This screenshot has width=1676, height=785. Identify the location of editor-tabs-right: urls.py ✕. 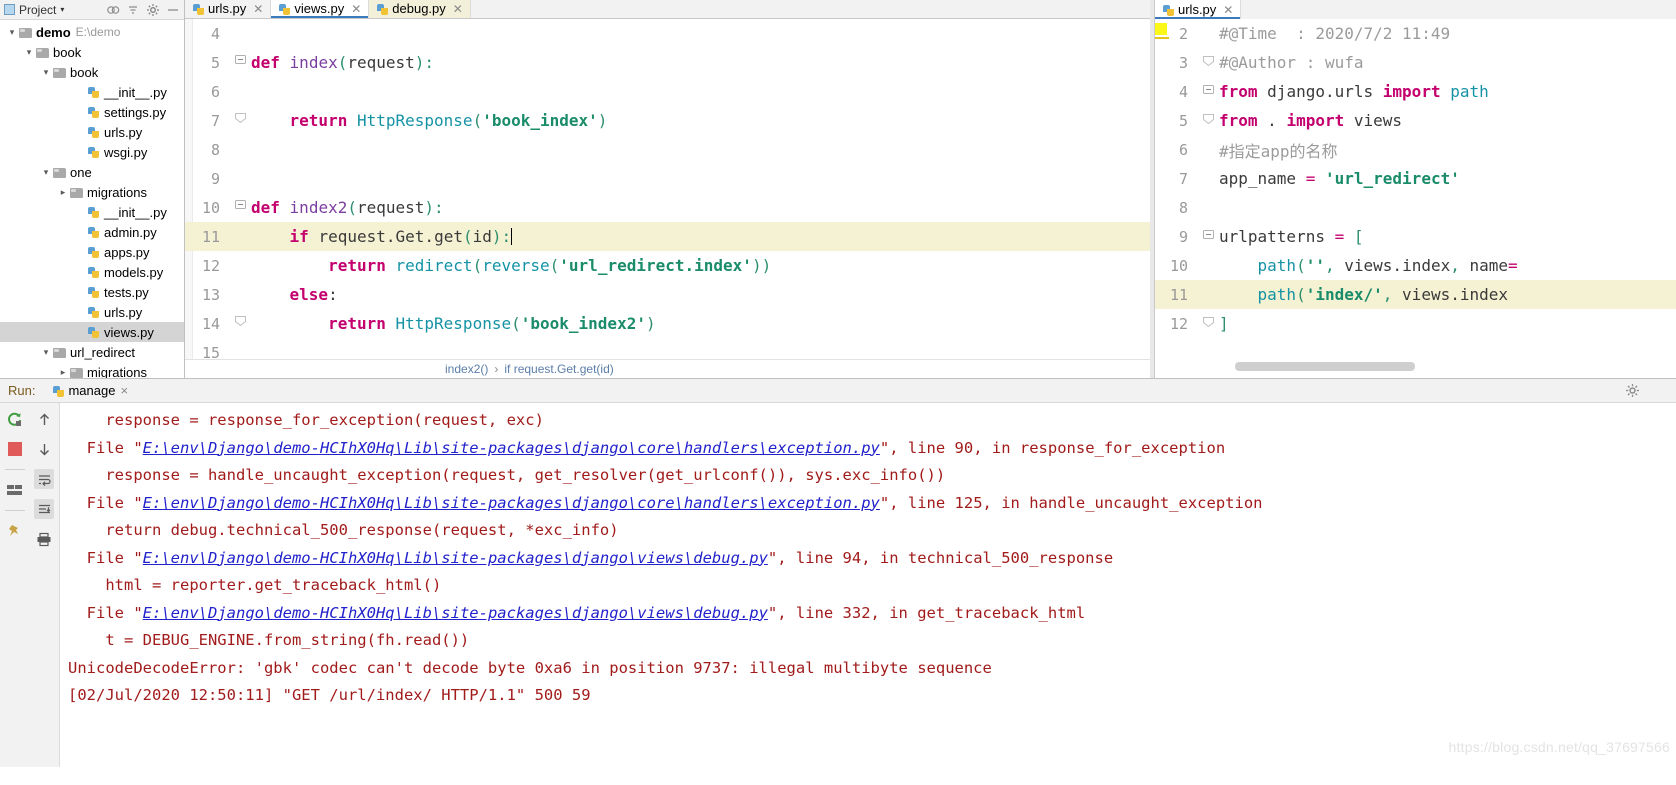
(1415, 9).